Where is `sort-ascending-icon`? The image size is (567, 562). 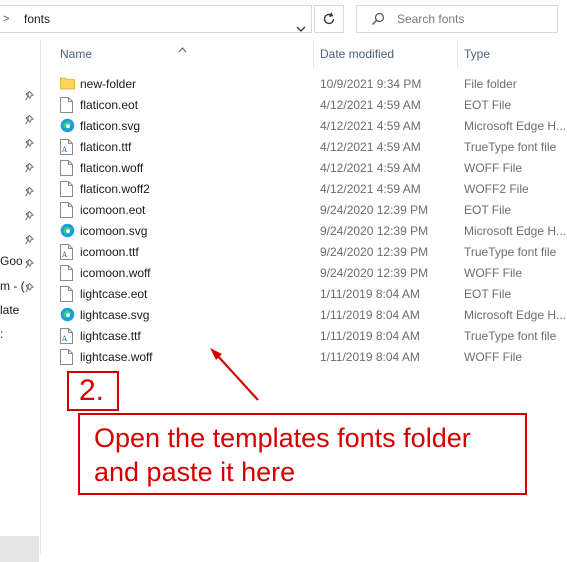 sort-ascending-icon is located at coordinates (182, 49).